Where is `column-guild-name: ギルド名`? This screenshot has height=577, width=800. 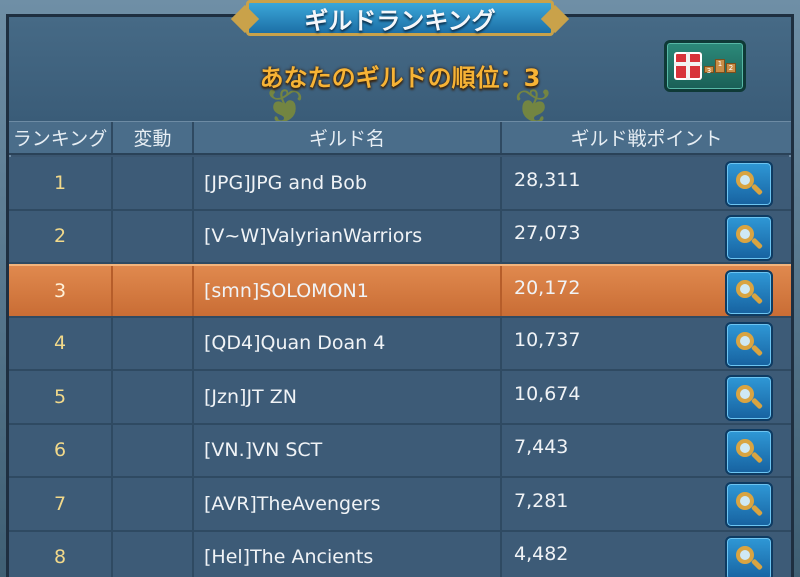 column-guild-name: ギルド名 is located at coordinates (348, 137).